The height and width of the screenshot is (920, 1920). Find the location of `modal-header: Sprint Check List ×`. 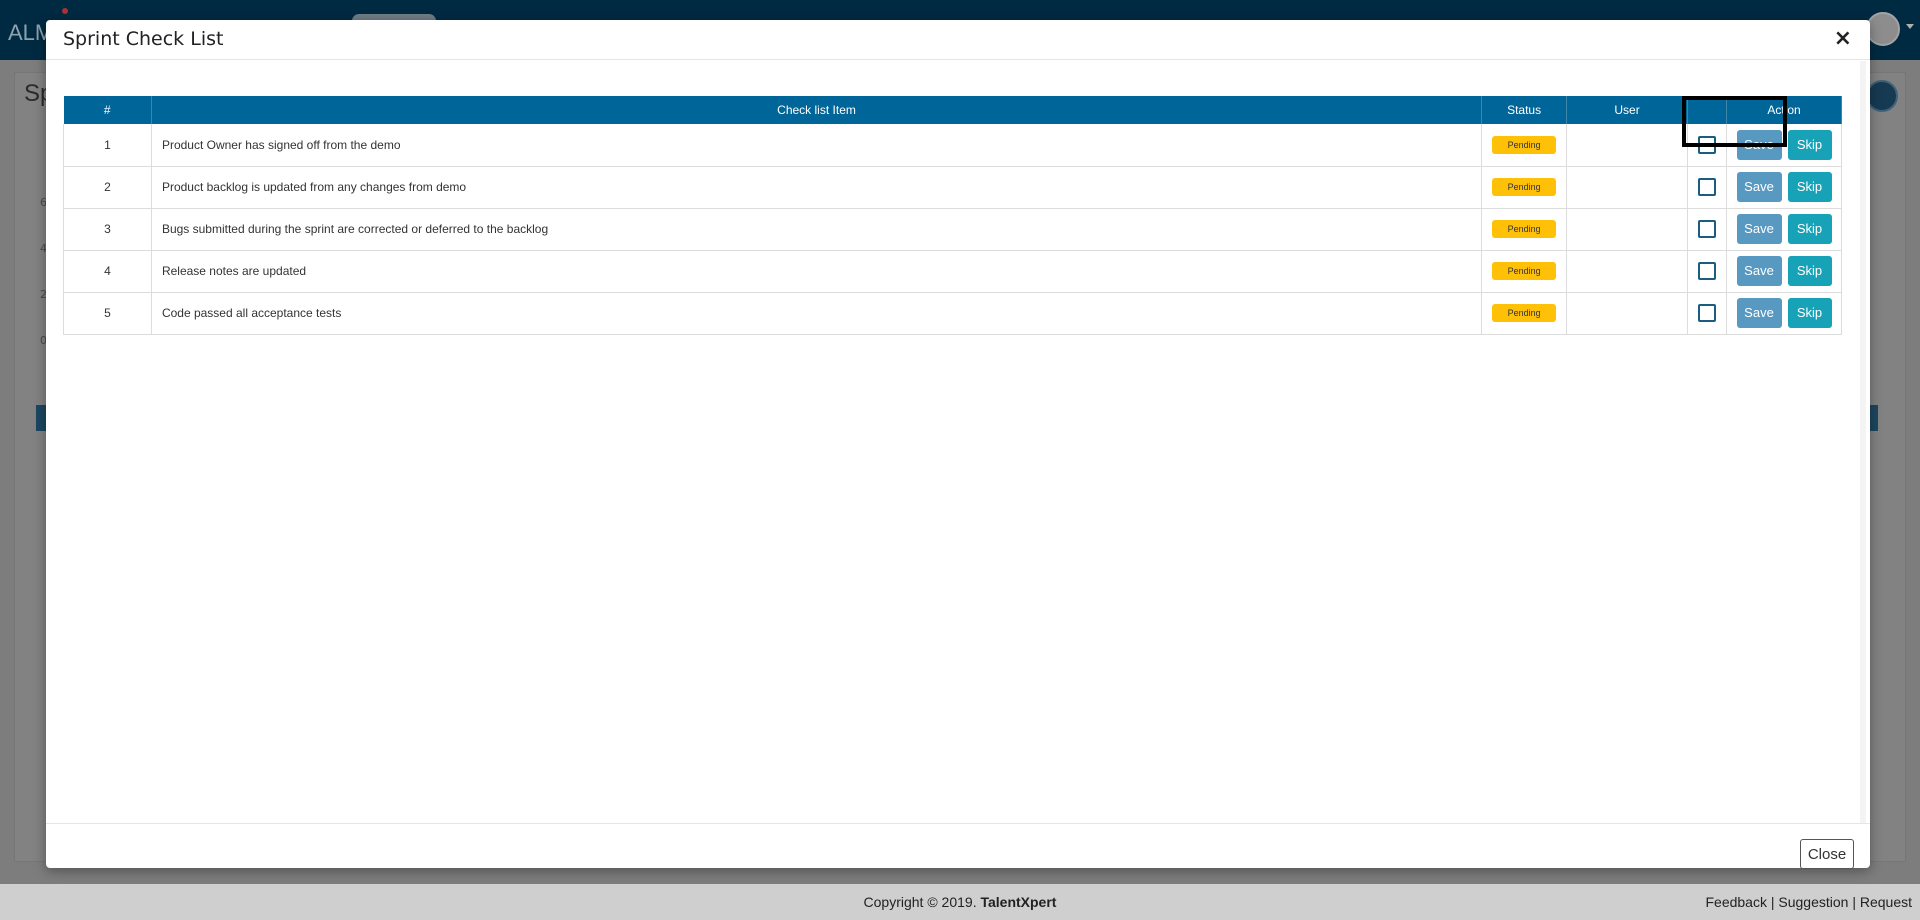

modal-header: Sprint Check List × is located at coordinates (958, 40).